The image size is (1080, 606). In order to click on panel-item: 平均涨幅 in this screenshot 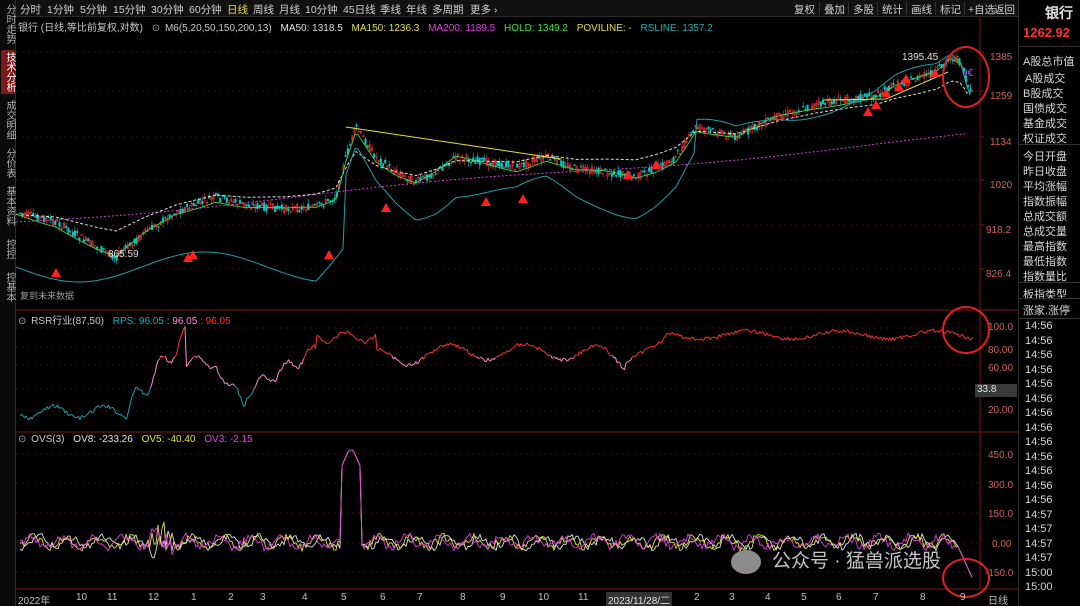, I will do `click(1045, 186)`.